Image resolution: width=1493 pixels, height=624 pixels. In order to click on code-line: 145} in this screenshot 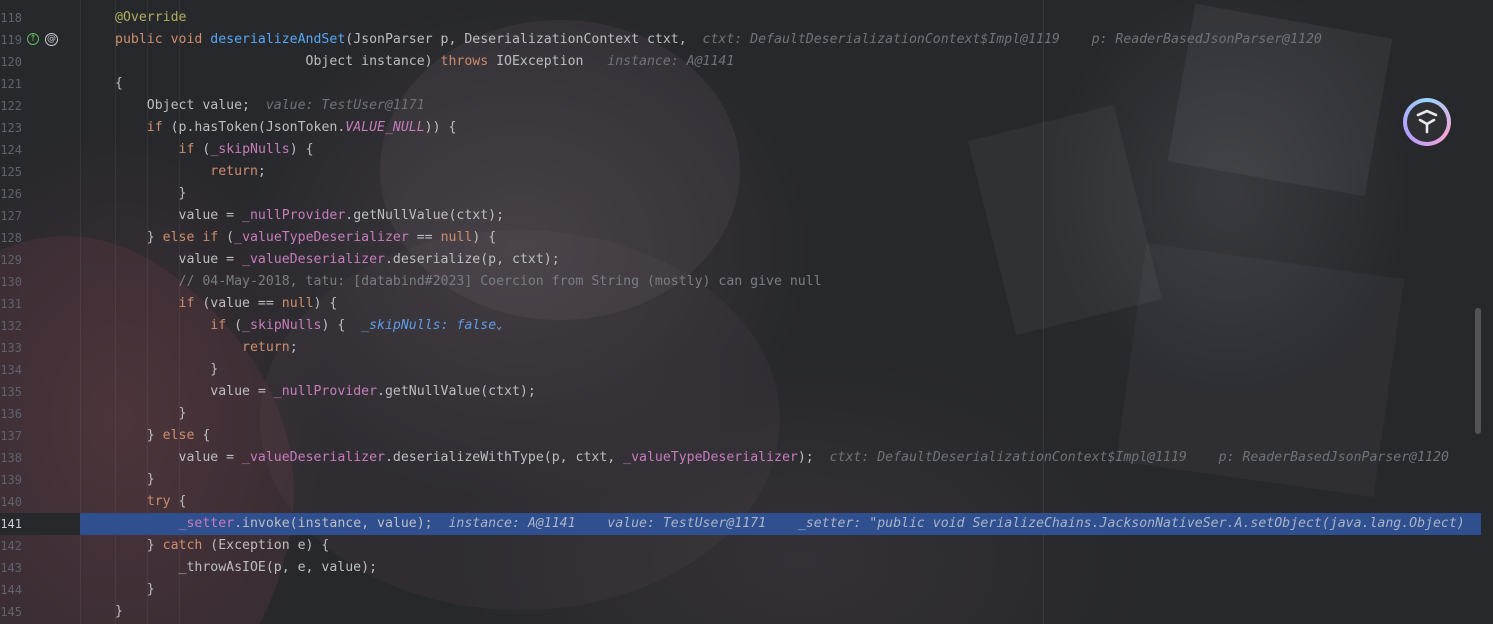, I will do `click(740, 612)`.